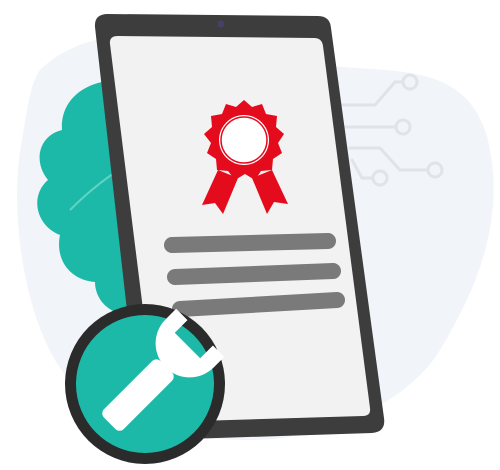 This screenshot has height=470, width=500. Describe the element at coordinates (145, 384) in the screenshot. I see `wrench-badge` at that location.